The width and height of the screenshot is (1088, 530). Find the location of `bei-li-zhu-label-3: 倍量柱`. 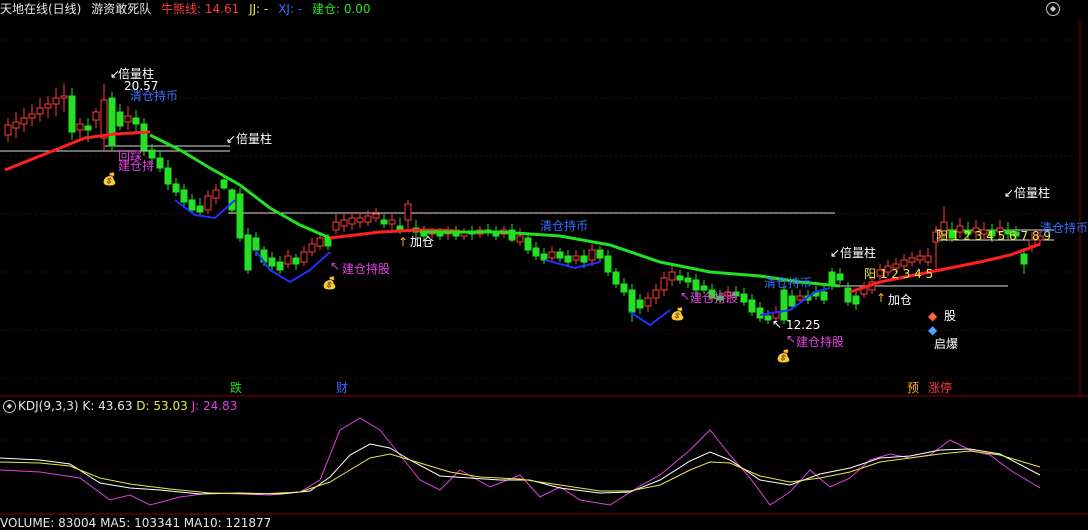

bei-li-zhu-label-3: 倍量柱 is located at coordinates (858, 252).